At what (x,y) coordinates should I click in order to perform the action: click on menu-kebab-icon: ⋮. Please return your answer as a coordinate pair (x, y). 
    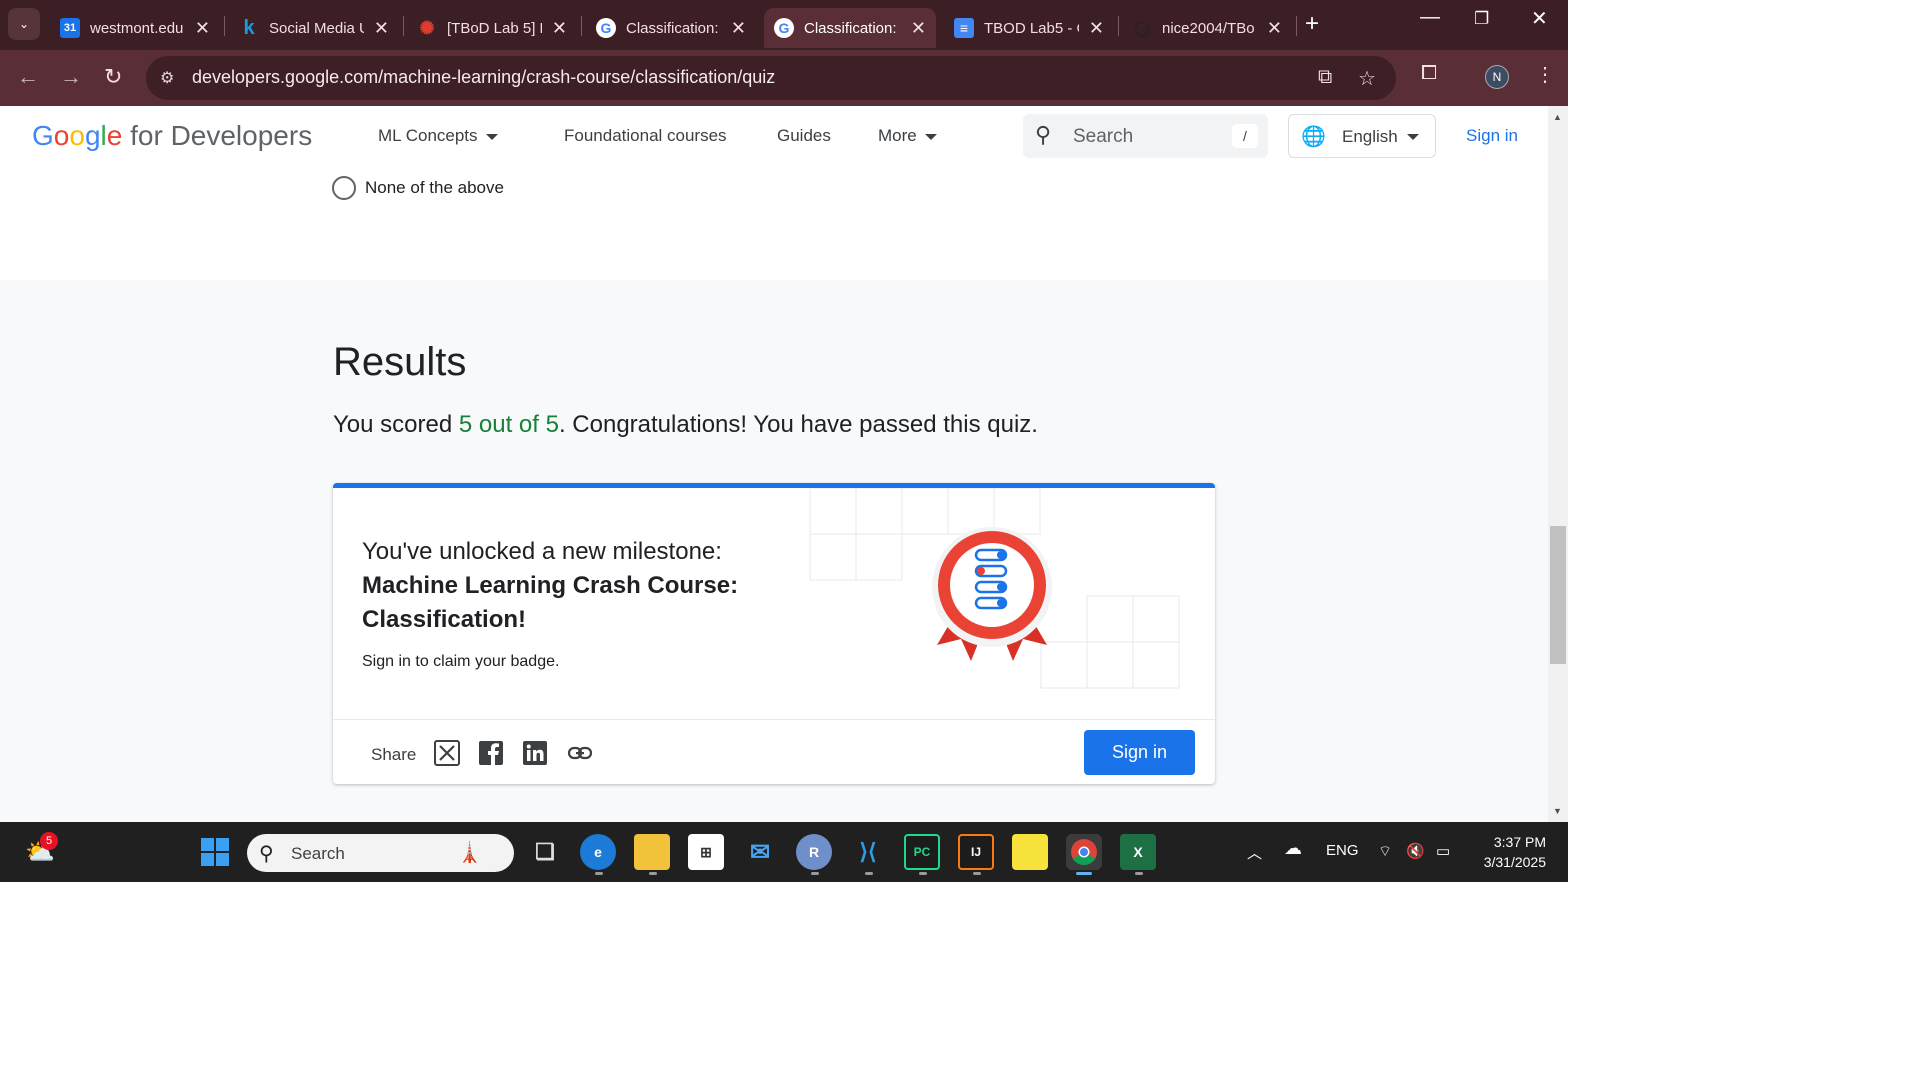
    Looking at the image, I should click on (1545, 74).